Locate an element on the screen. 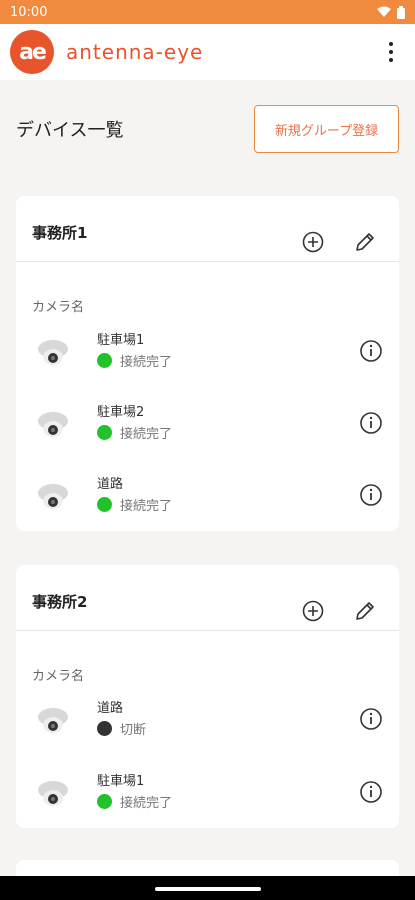  camera-status: 切断 is located at coordinates (121, 728).